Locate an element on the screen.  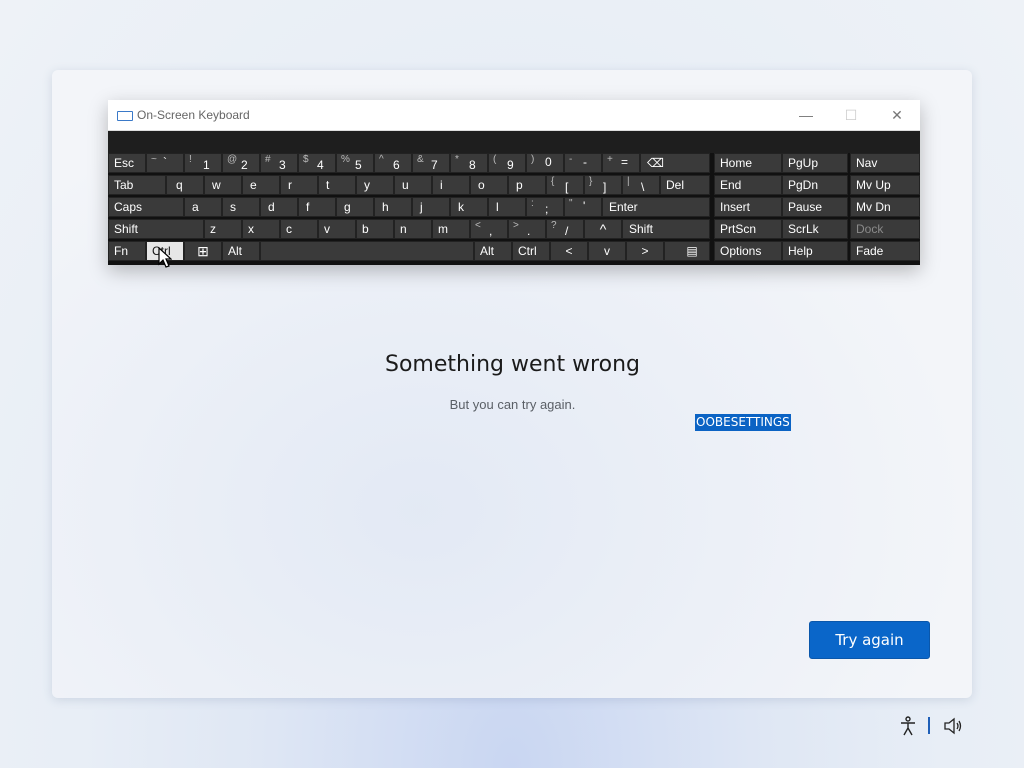
key-equals: + = is located at coordinates (621, 163).